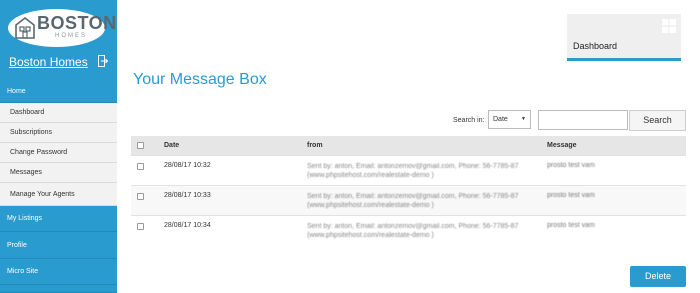 The height and width of the screenshot is (293, 700). I want to click on sidebar-section-profile: Profile, so click(58, 245).